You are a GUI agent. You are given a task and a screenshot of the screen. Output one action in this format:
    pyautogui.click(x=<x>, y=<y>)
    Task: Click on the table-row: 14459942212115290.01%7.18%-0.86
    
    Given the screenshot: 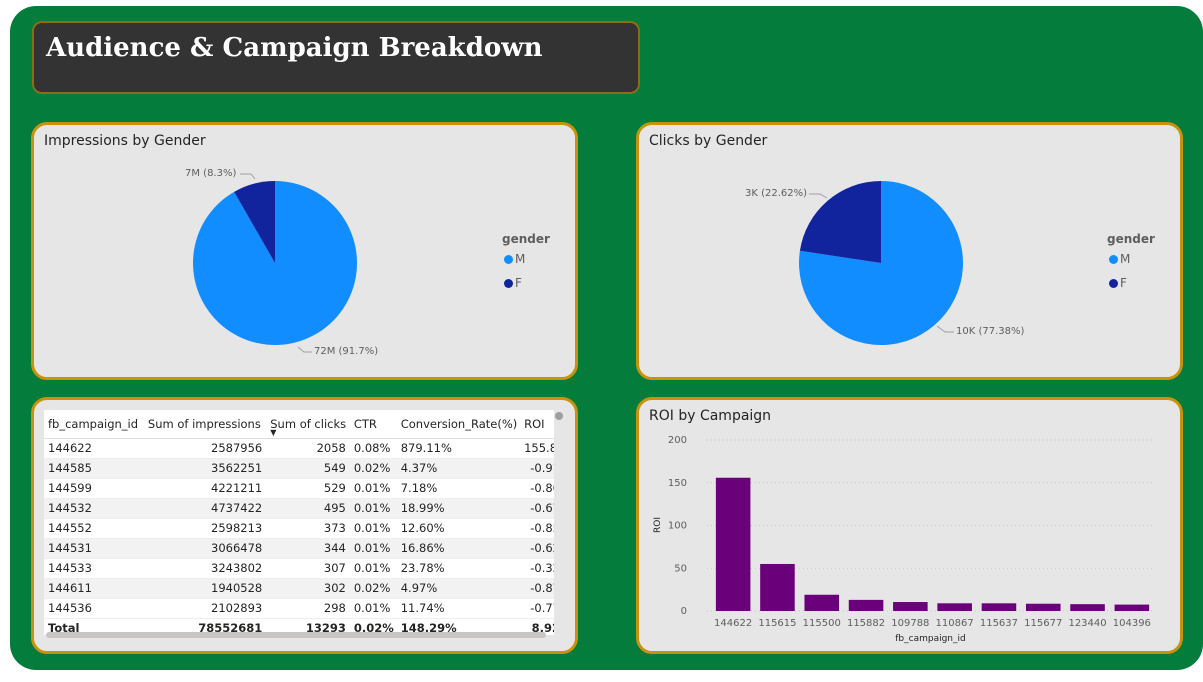 What is the action you would take?
    pyautogui.click(x=299, y=488)
    